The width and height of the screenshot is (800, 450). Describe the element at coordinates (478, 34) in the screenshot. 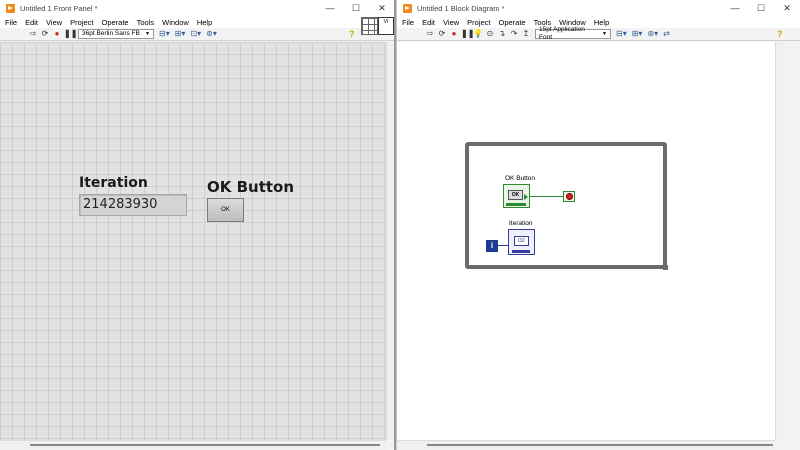

I see `highlight-execution-icon: 💡` at that location.